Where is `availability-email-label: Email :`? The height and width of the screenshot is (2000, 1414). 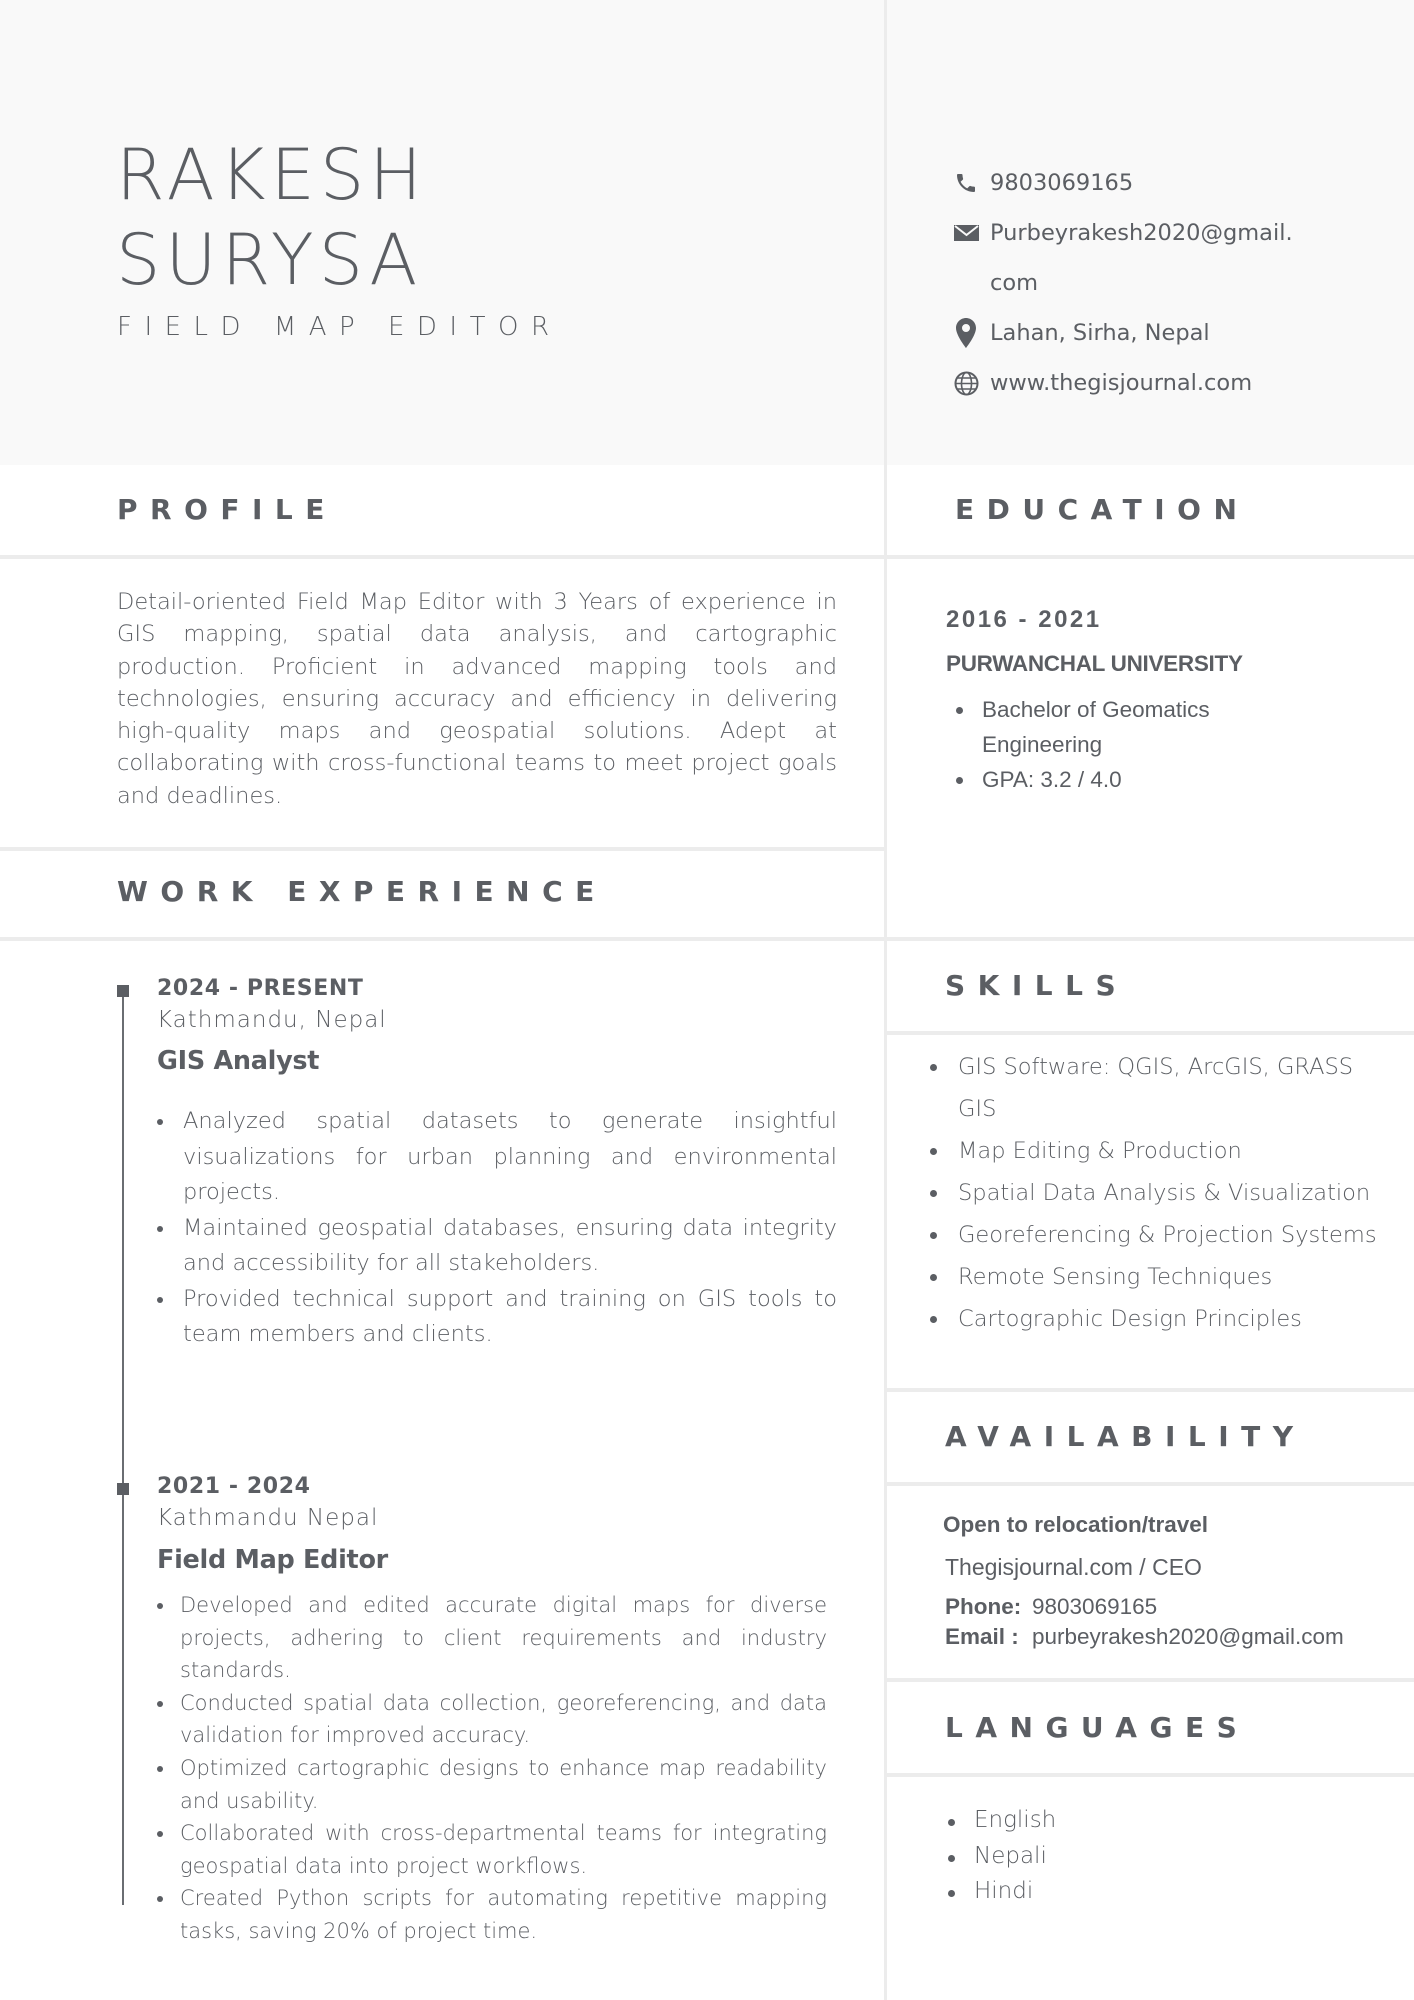 availability-email-label: Email : is located at coordinates (982, 1636).